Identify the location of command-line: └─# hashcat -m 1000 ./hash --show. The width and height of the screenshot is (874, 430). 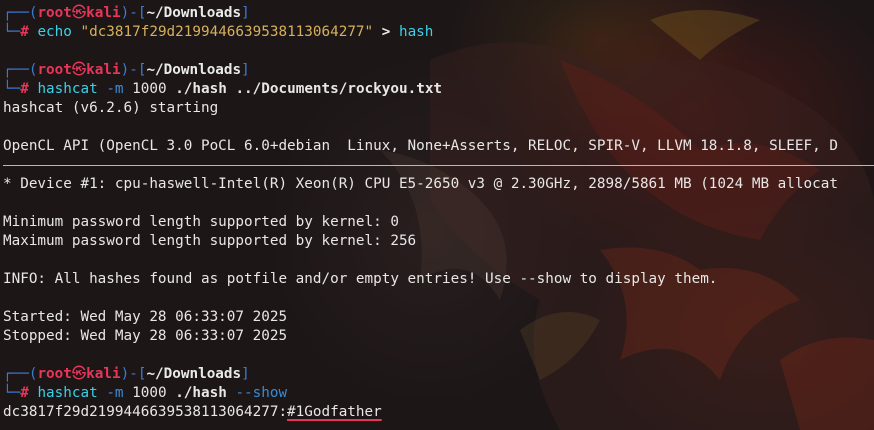
(438, 393).